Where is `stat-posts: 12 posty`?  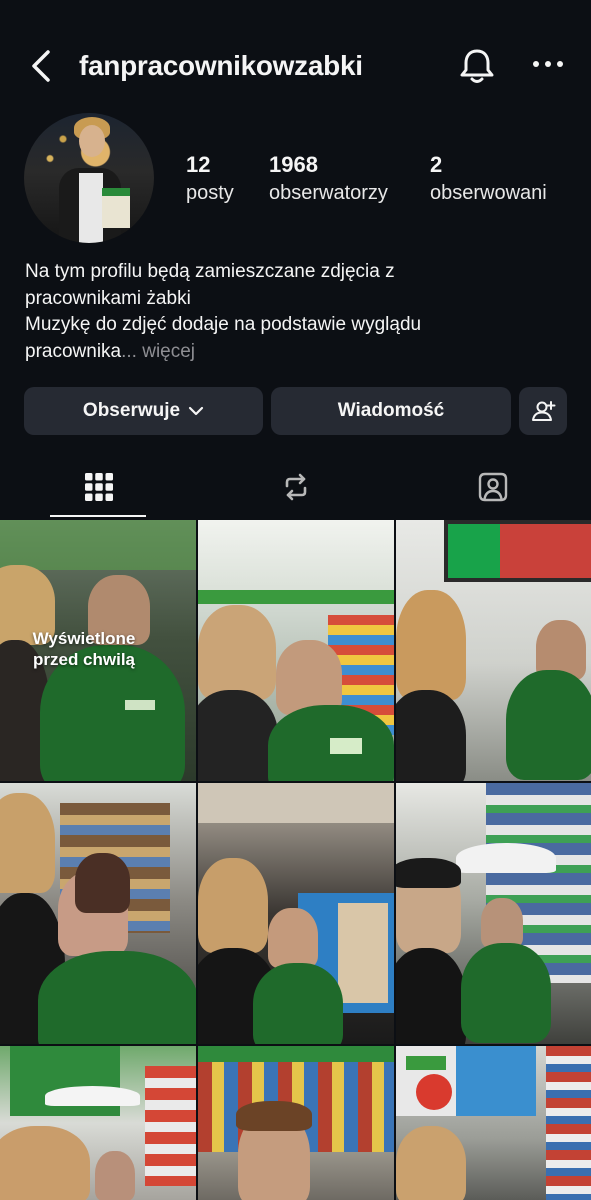
stat-posts: 12 posty is located at coordinates (210, 178).